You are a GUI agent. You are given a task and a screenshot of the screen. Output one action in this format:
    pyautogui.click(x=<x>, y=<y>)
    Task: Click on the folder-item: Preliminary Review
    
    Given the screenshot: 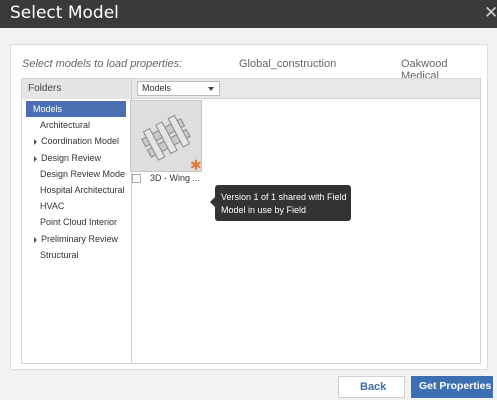 What is the action you would take?
    pyautogui.click(x=76, y=239)
    